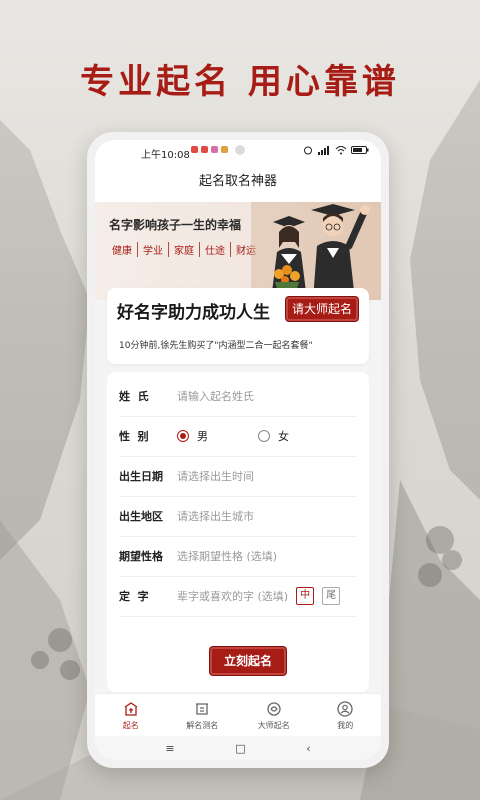  I want to click on status-time: 上午10:08, so click(165, 155).